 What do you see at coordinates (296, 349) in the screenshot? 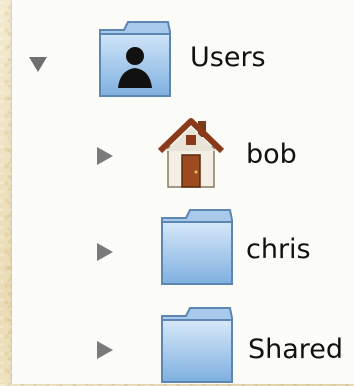
I see `tree-item-label: Shared` at bounding box center [296, 349].